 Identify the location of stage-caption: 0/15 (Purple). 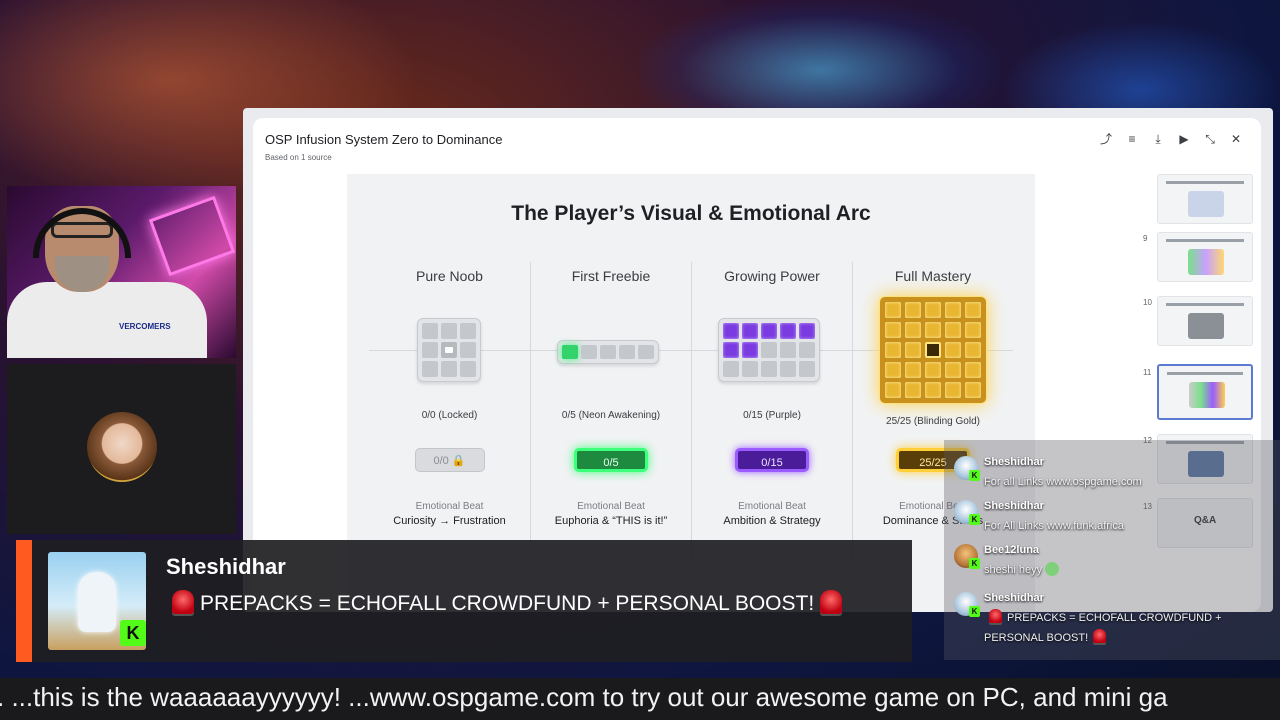
(772, 415).